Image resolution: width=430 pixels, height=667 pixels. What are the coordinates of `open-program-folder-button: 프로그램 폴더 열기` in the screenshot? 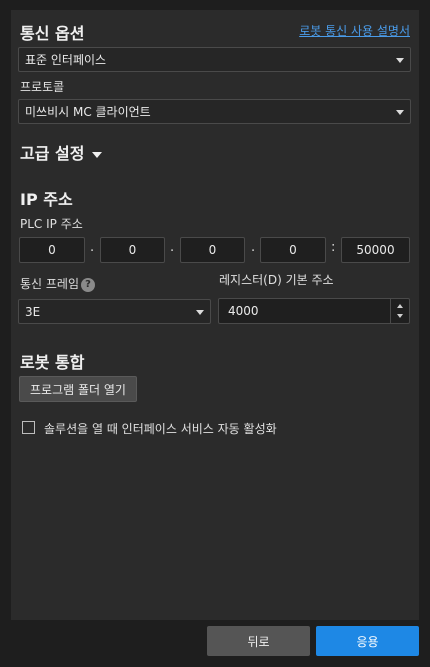 It's located at (78, 389).